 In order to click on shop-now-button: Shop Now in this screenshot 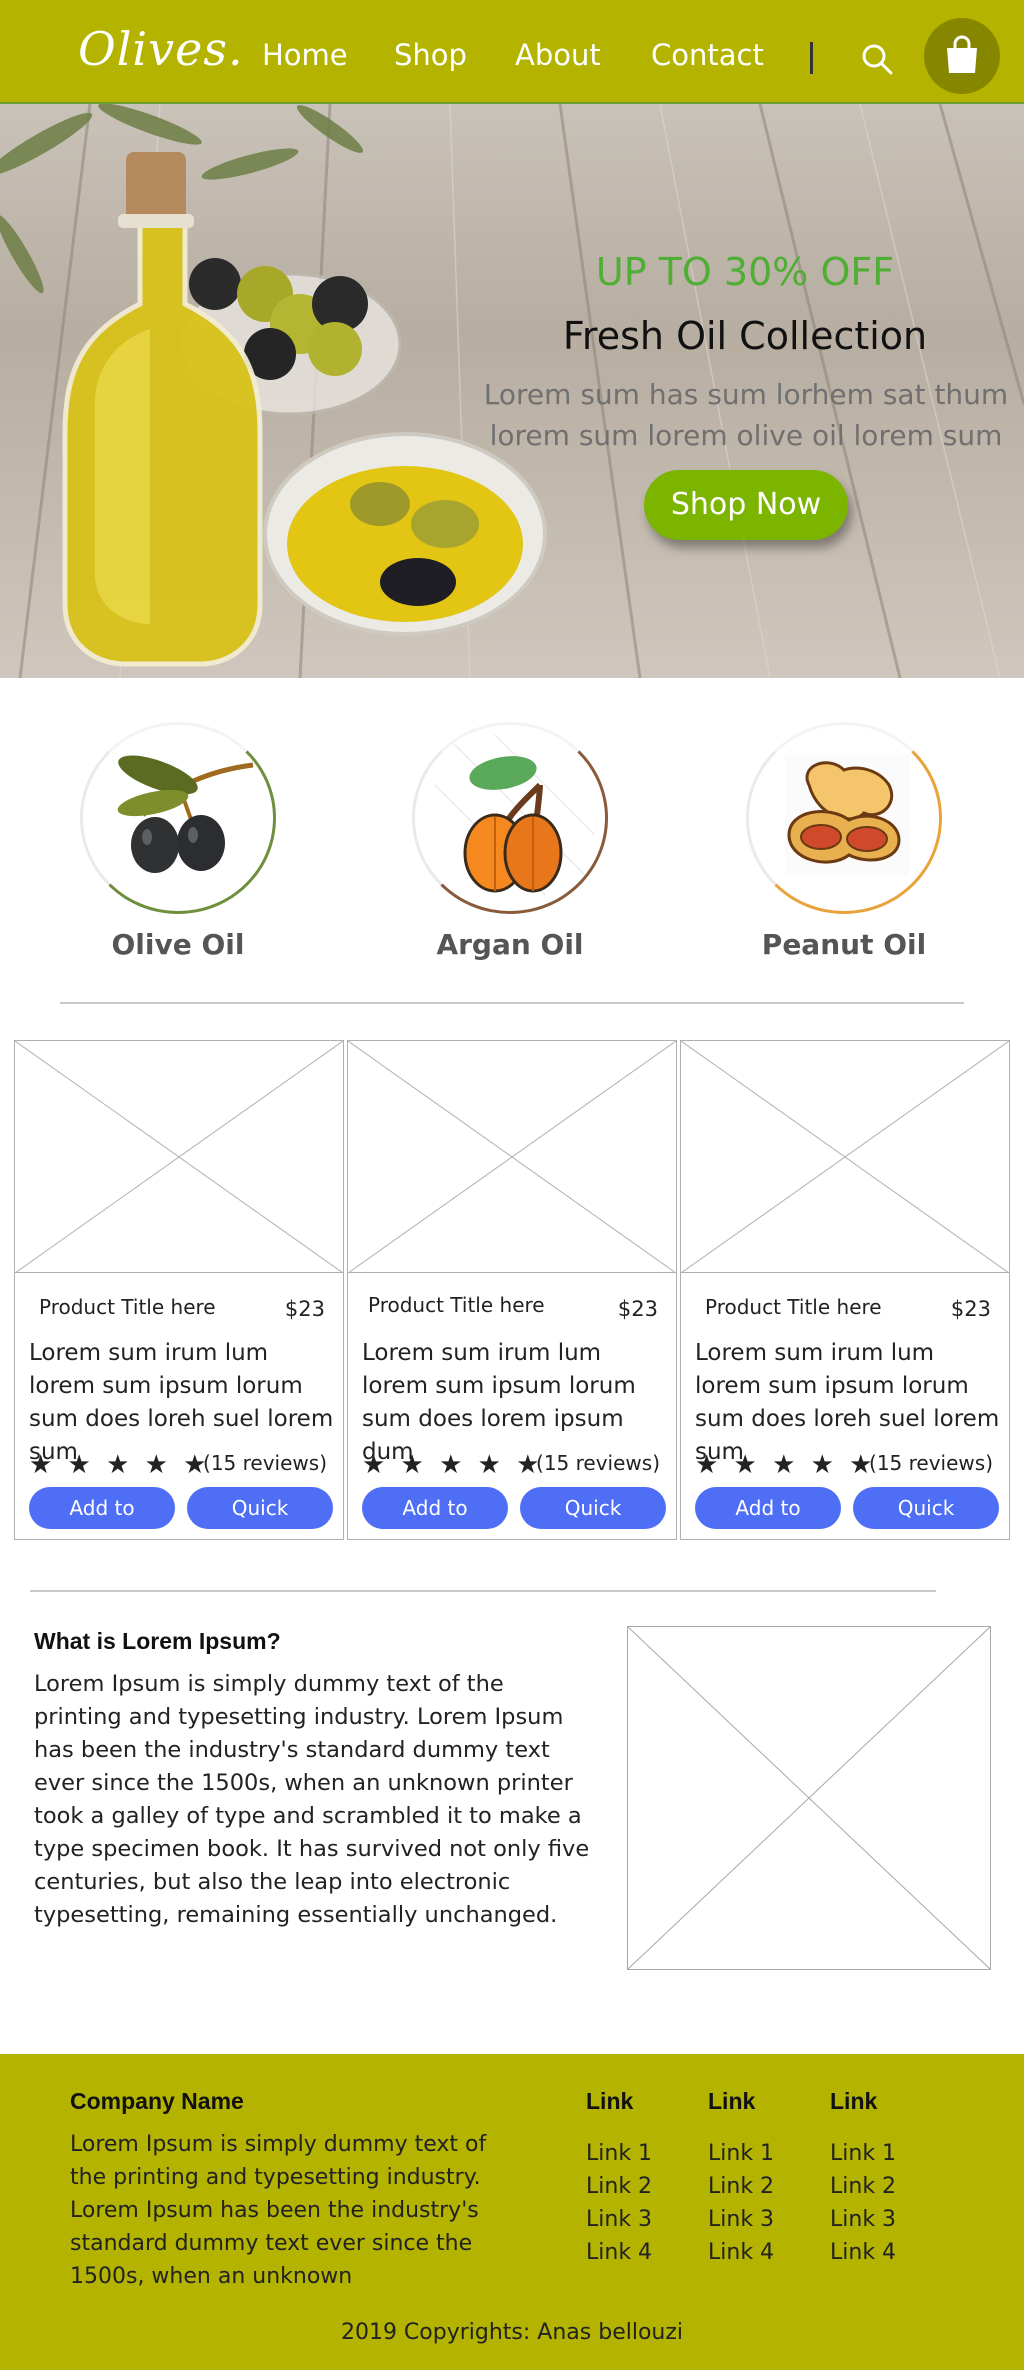, I will do `click(746, 505)`.